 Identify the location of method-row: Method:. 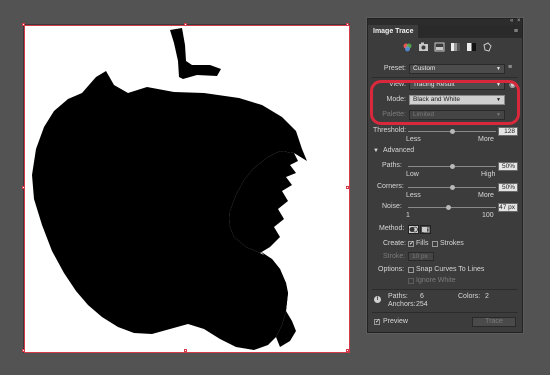
(445, 230).